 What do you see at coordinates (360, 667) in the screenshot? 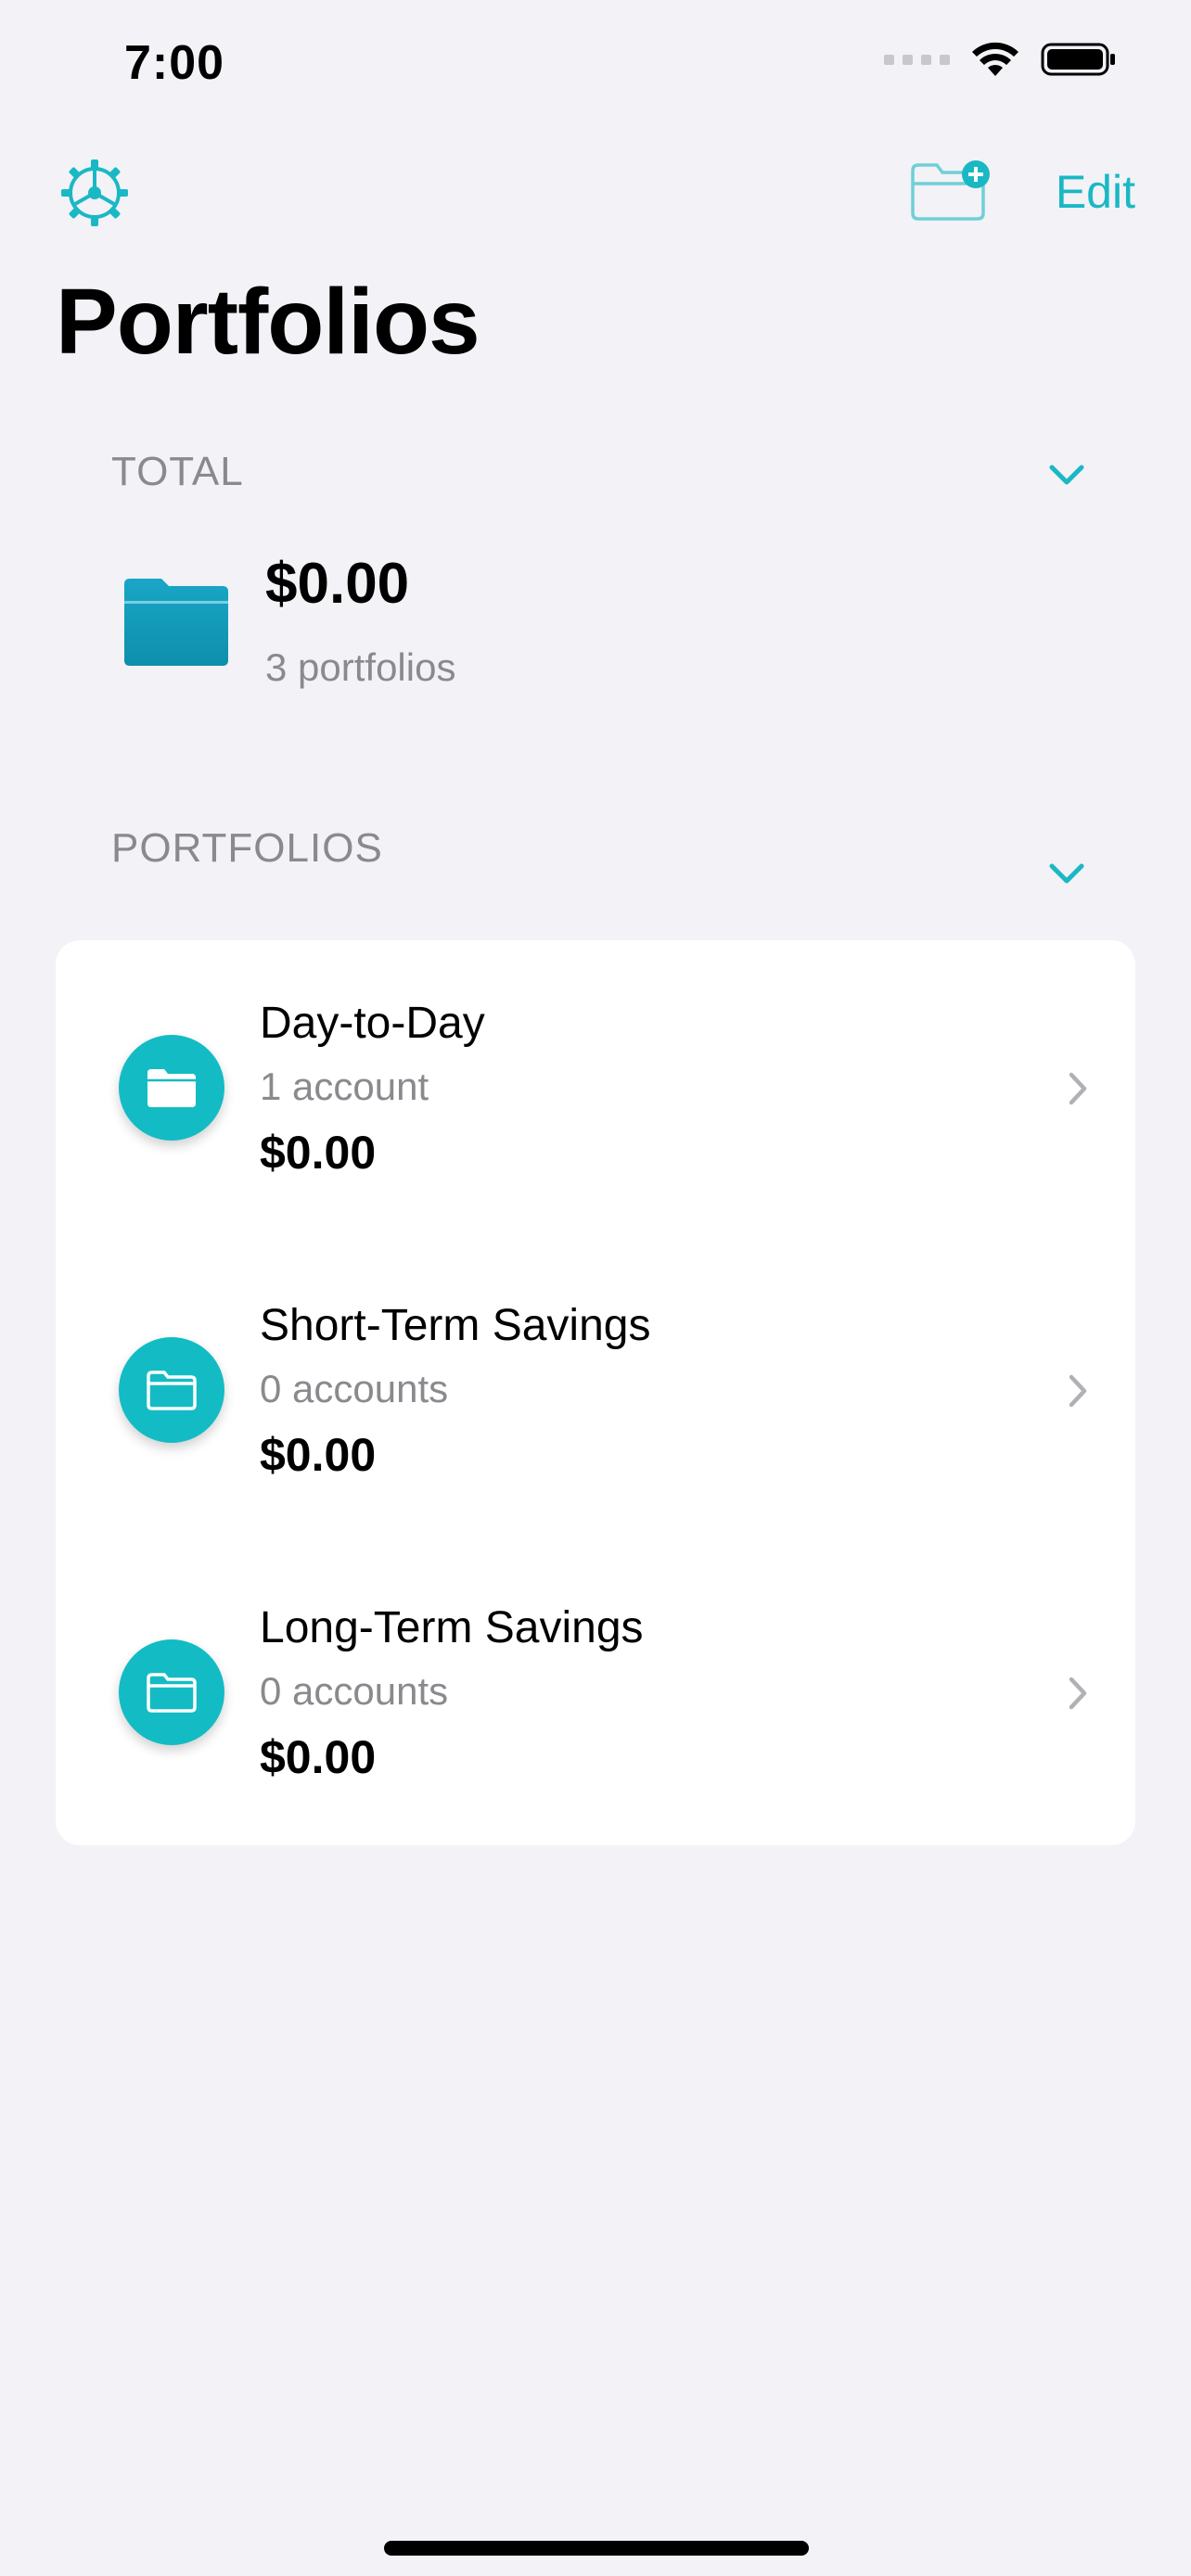
I see `total-portfolio-count: 3 portfolios` at bounding box center [360, 667].